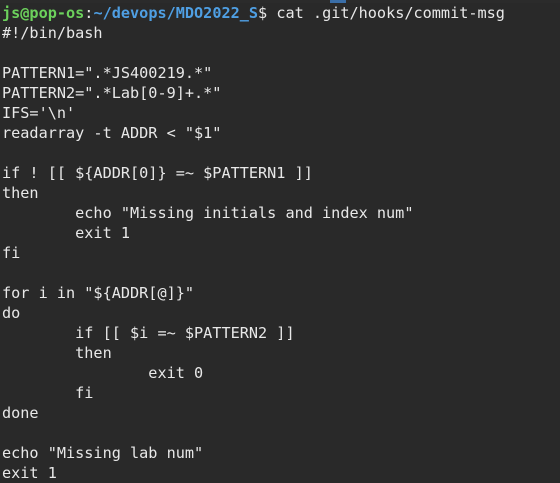 Image resolution: width=560 pixels, height=483 pixels. What do you see at coordinates (43, 13) in the screenshot?
I see `prompt-user-host: js@pop-os` at bounding box center [43, 13].